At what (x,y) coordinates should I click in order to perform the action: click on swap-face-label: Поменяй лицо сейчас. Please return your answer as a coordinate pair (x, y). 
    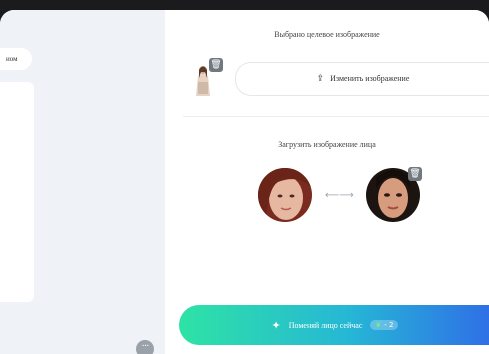
    Looking at the image, I should click on (325, 325).